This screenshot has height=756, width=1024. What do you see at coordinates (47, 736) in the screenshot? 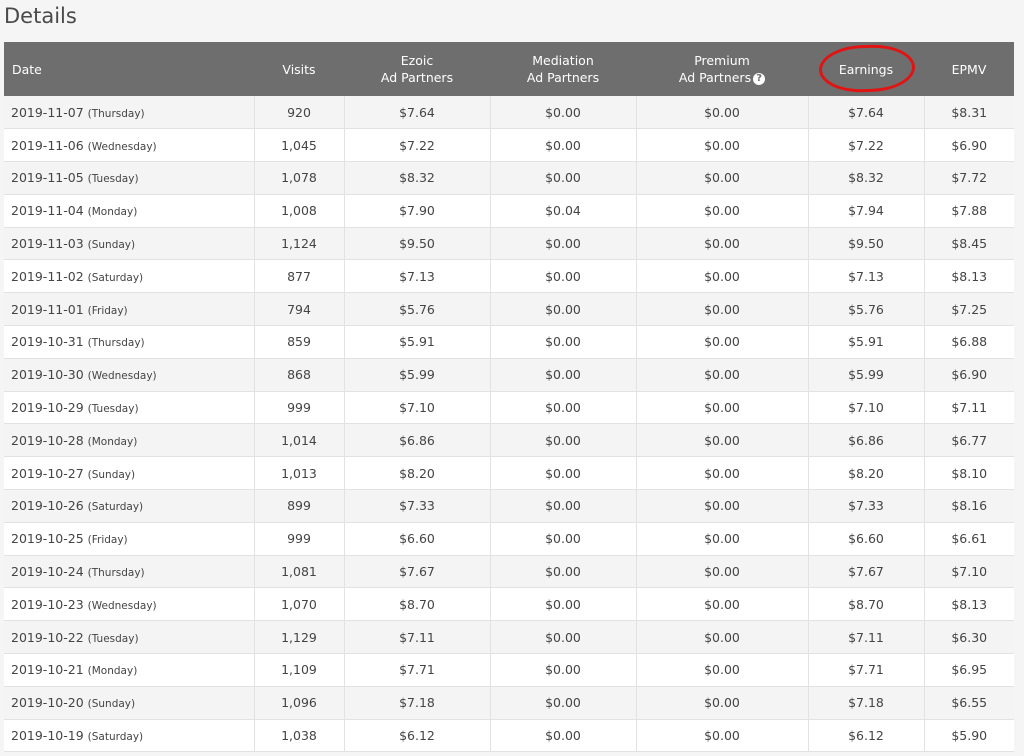
I see `date-value: 2019-10-19` at bounding box center [47, 736].